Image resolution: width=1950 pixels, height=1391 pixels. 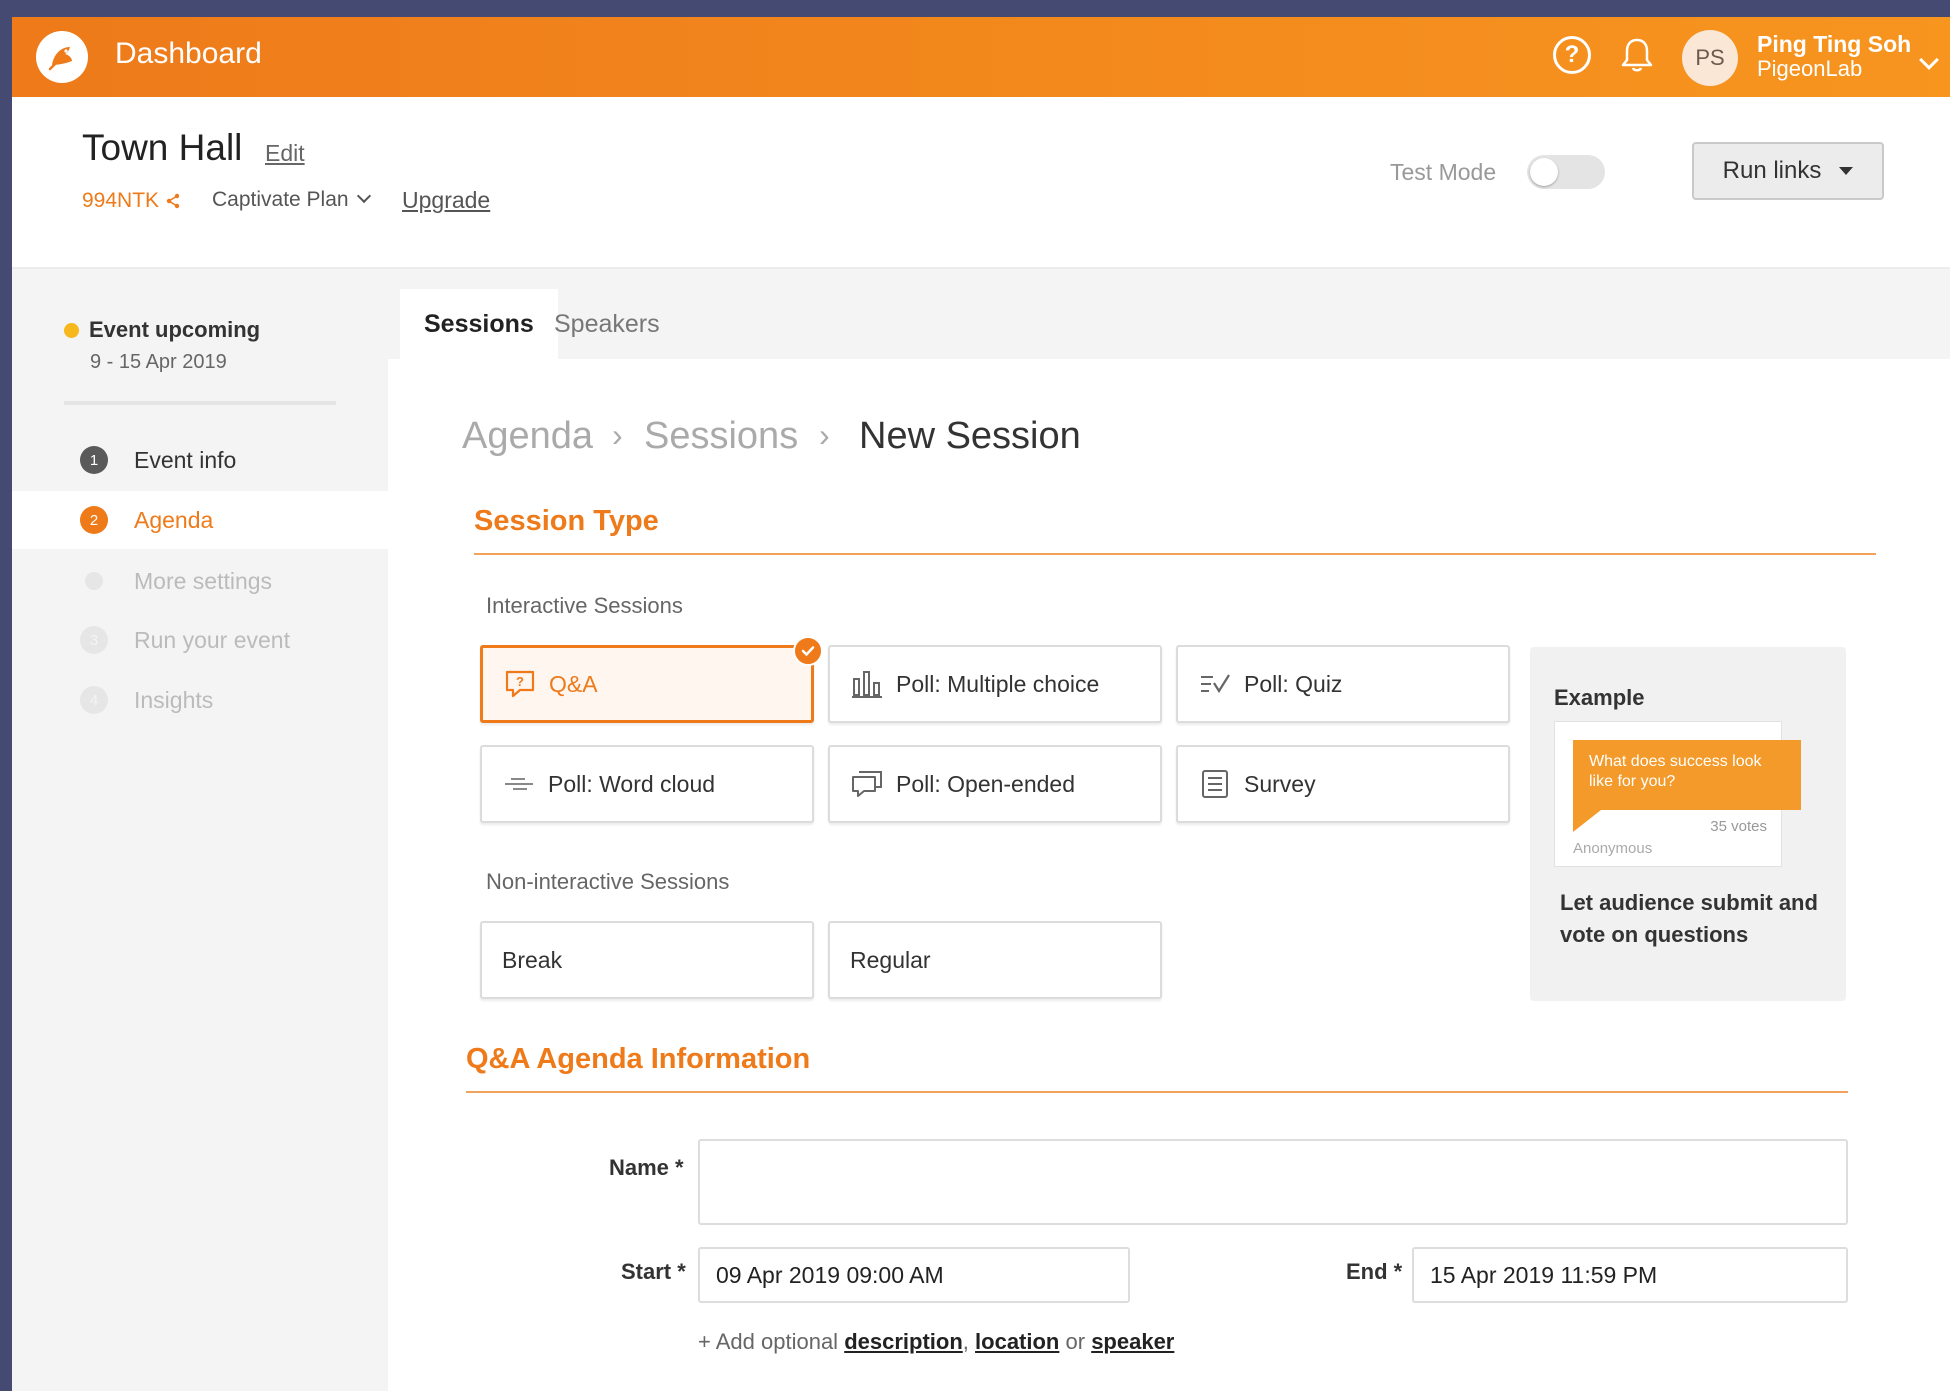 I want to click on session-type-break: Break, so click(x=647, y=960).